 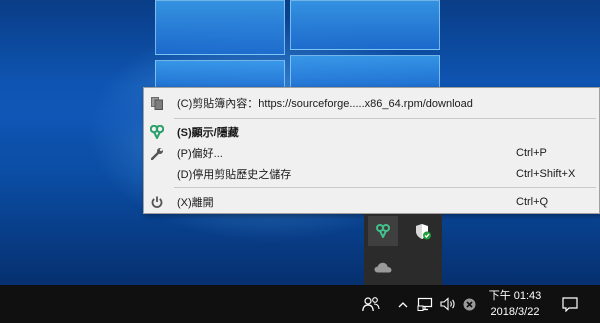 What do you see at coordinates (383, 267) in the screenshot?
I see `onedrive-icon` at bounding box center [383, 267].